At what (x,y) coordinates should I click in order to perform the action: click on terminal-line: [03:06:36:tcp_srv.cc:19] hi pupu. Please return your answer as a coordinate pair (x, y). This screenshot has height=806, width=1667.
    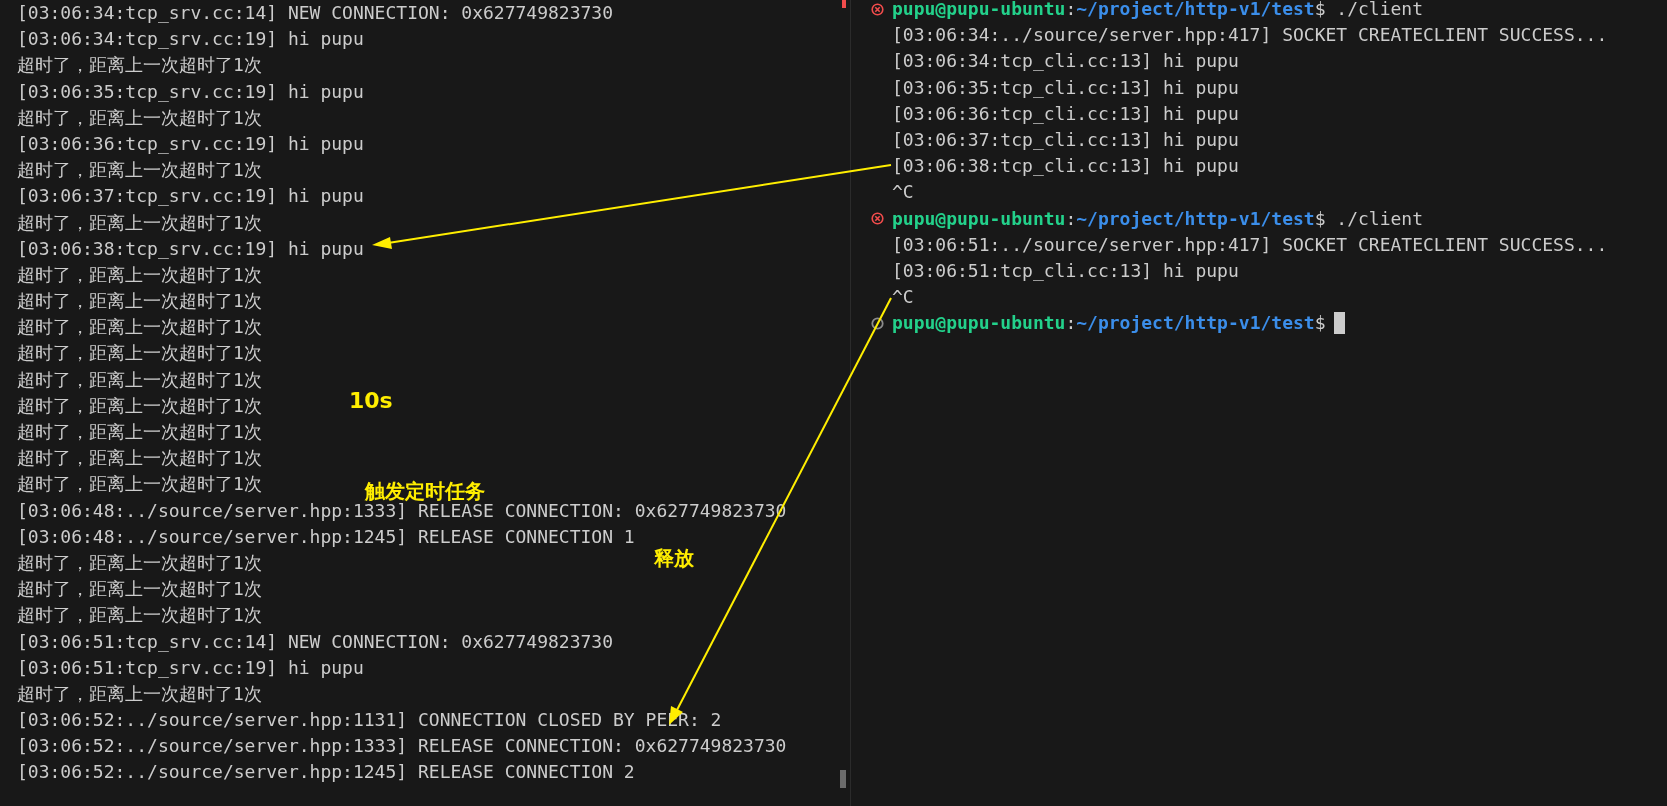
    Looking at the image, I should click on (190, 143).